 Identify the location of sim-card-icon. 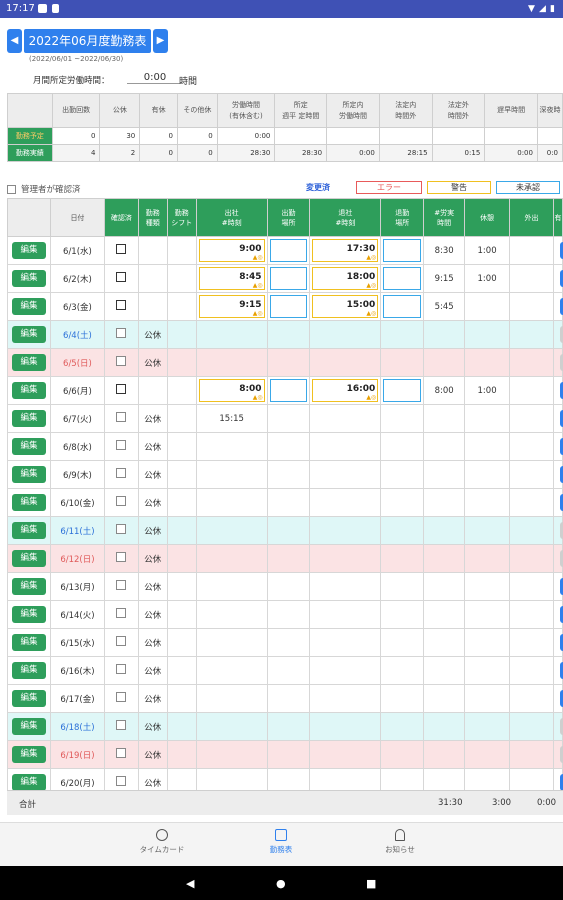
(55, 8).